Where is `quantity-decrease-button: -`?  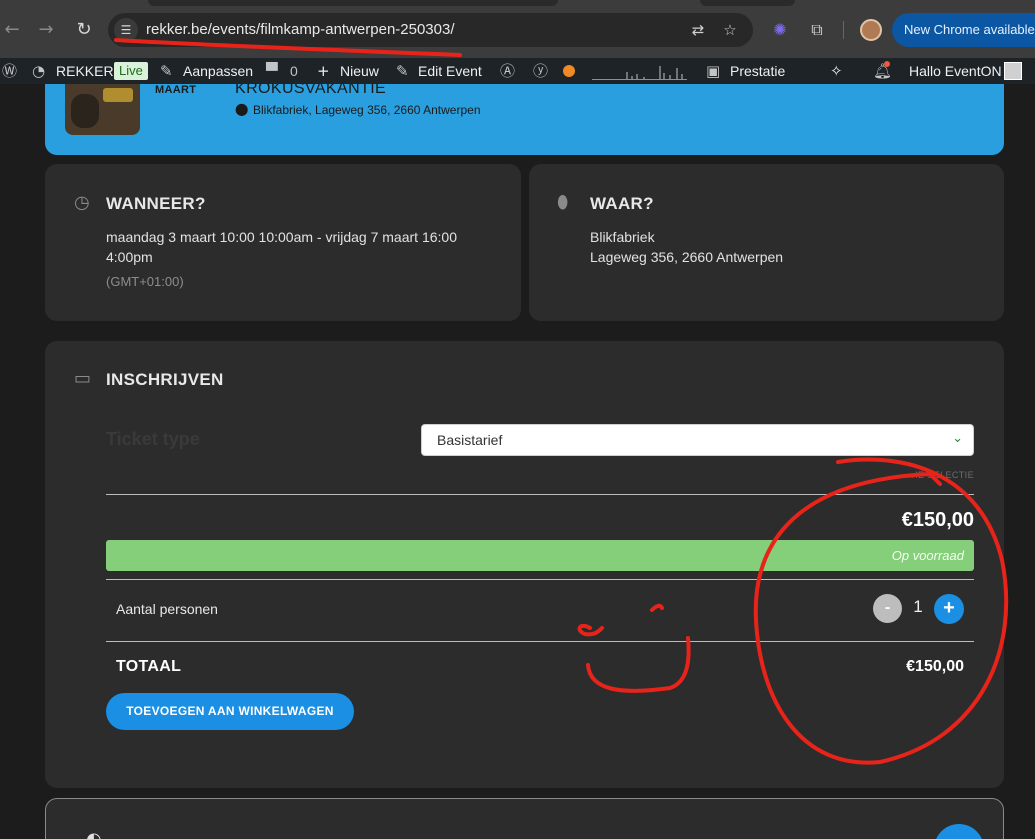 quantity-decrease-button: - is located at coordinates (887, 608).